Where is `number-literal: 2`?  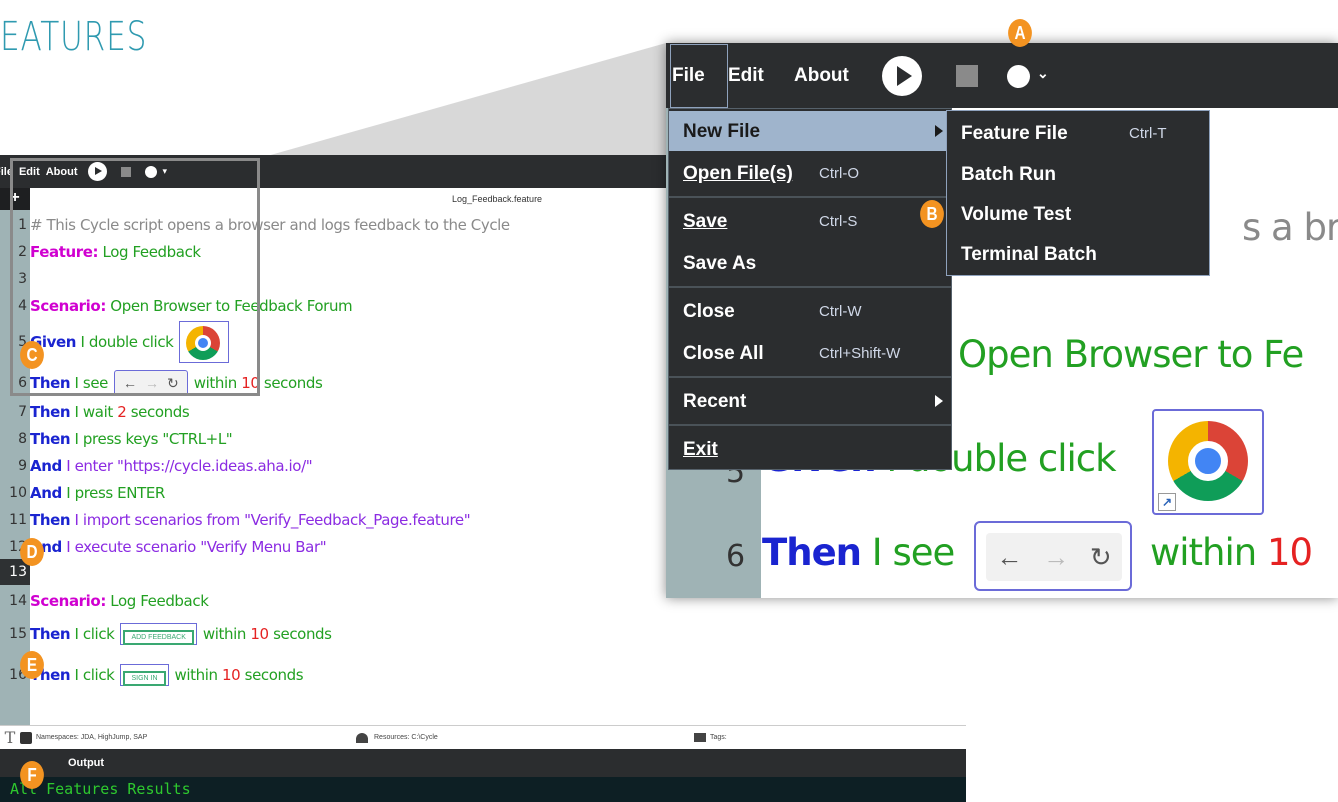
number-literal: 2 is located at coordinates (122, 412).